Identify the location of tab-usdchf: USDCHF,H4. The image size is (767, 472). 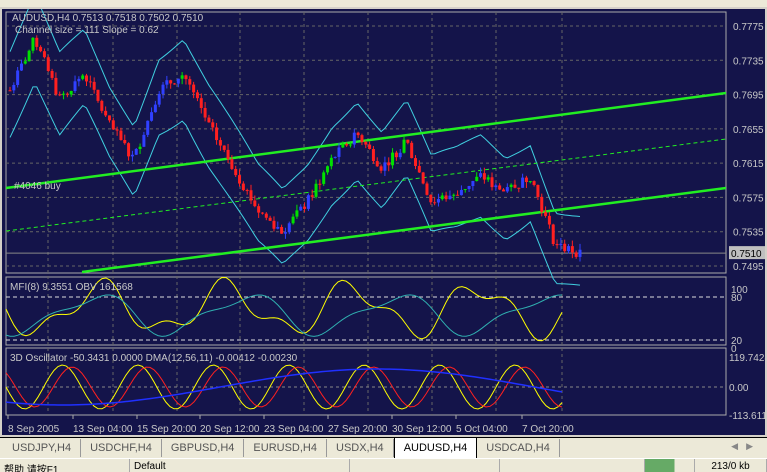
(121, 448).